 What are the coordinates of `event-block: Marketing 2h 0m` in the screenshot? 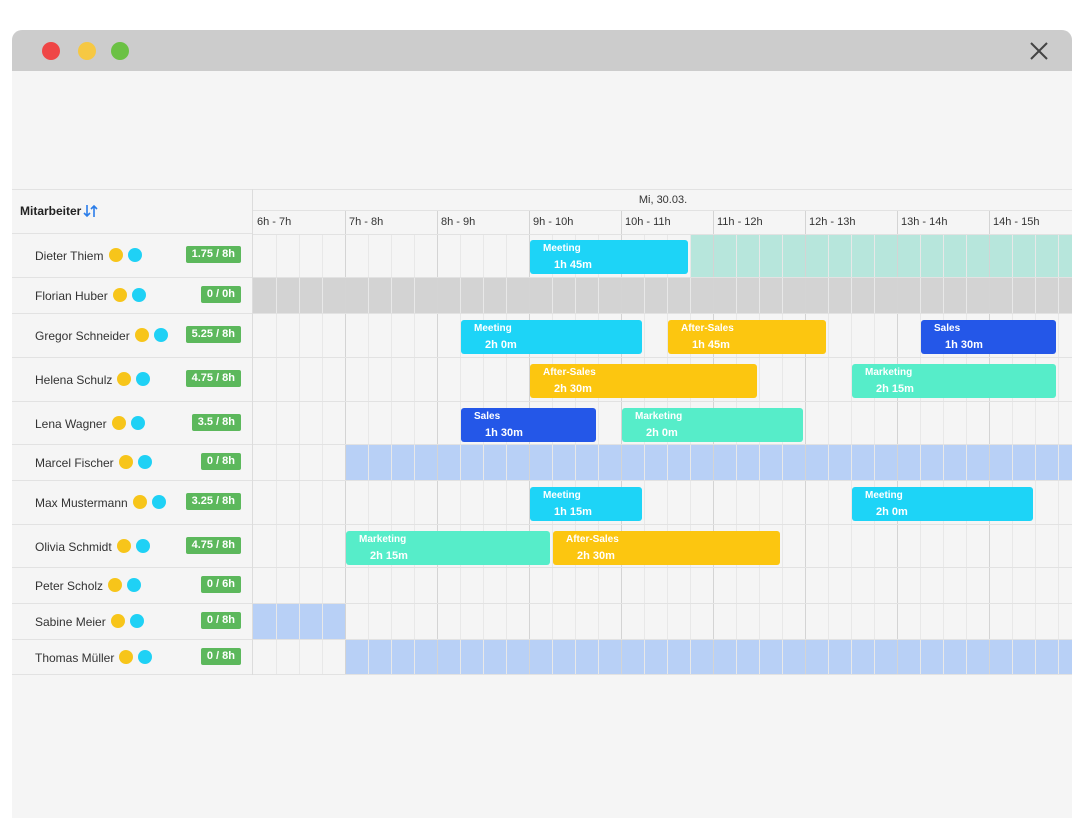 It's located at (712, 425).